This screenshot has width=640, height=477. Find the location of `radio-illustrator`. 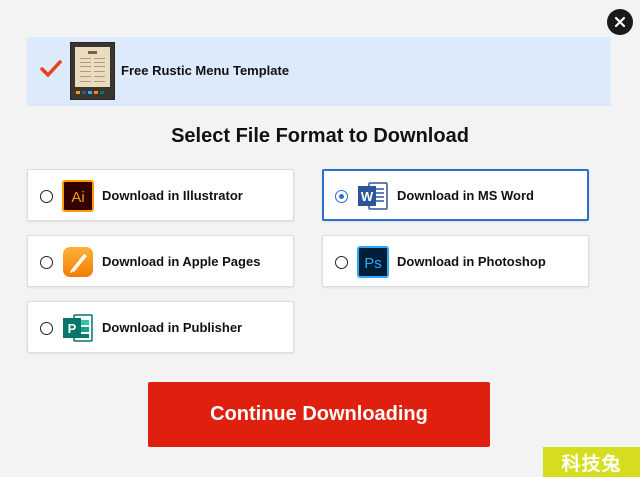

radio-illustrator is located at coordinates (46, 196).